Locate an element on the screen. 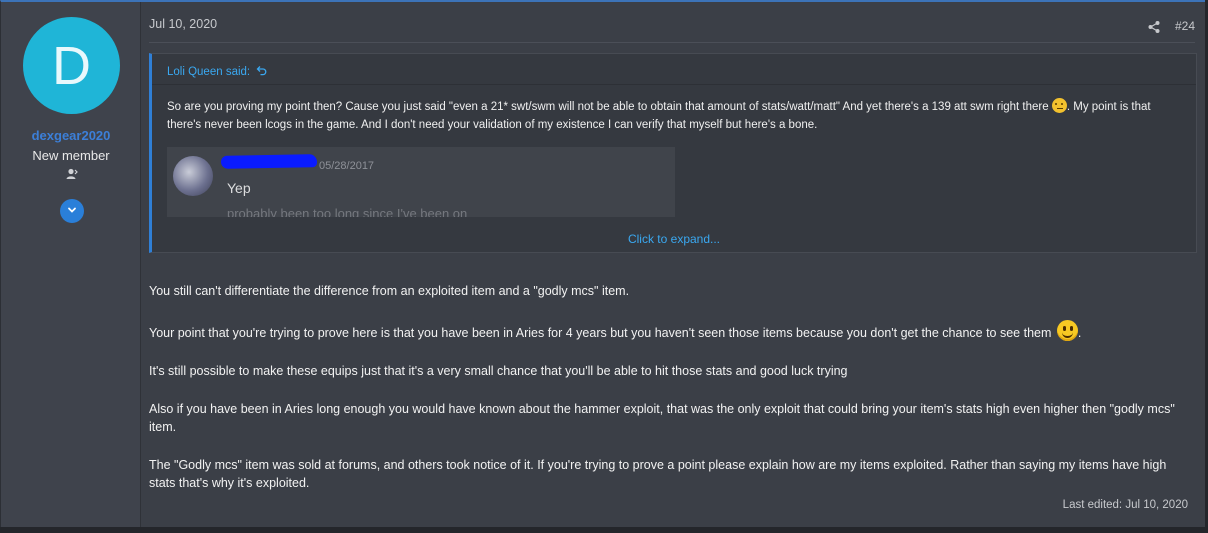 Image resolution: width=1208 pixels, height=533 pixels. embed-message: Yep is located at coordinates (239, 188).